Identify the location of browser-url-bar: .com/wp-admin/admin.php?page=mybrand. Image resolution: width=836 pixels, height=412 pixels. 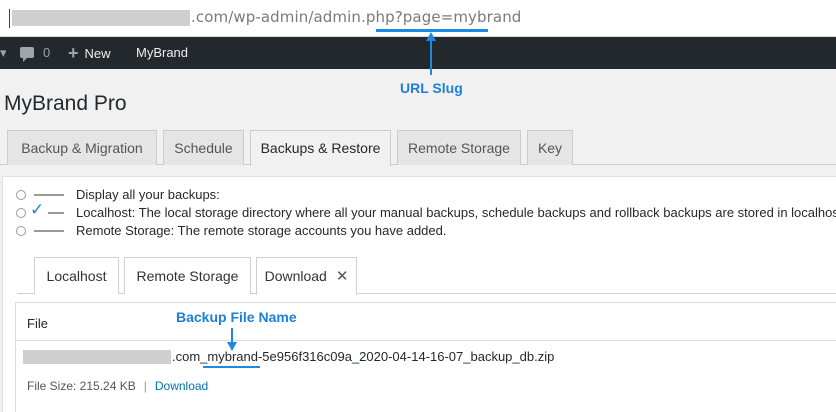
(418, 18).